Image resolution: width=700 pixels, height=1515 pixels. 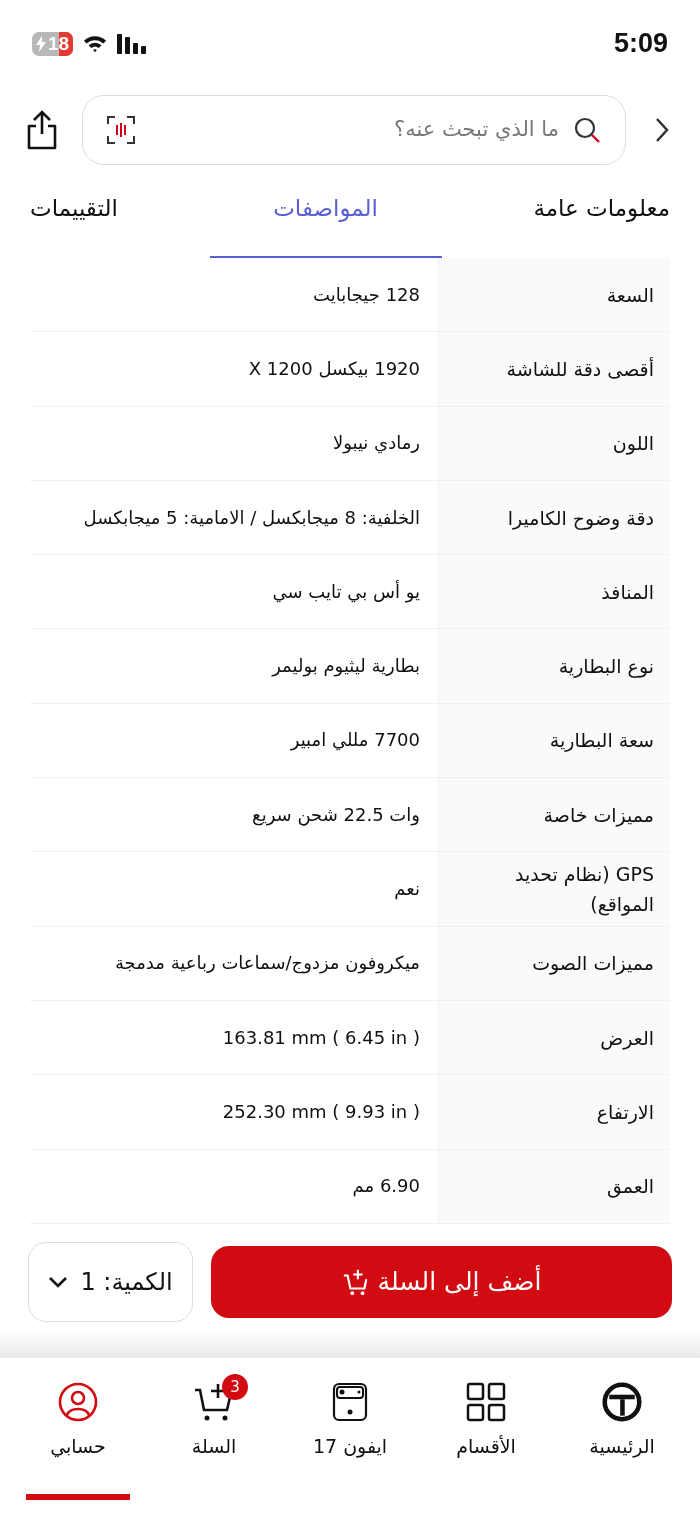 I want to click on spec-value: 1920 بيكسل X 1200, so click(x=334, y=368).